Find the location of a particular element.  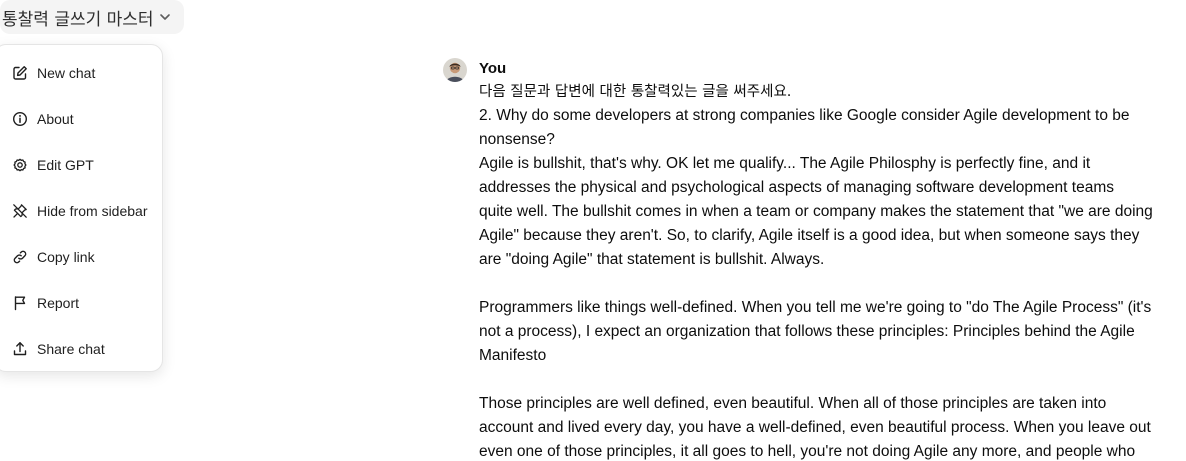

menu-item-copy-link: Copy link is located at coordinates (81, 257).